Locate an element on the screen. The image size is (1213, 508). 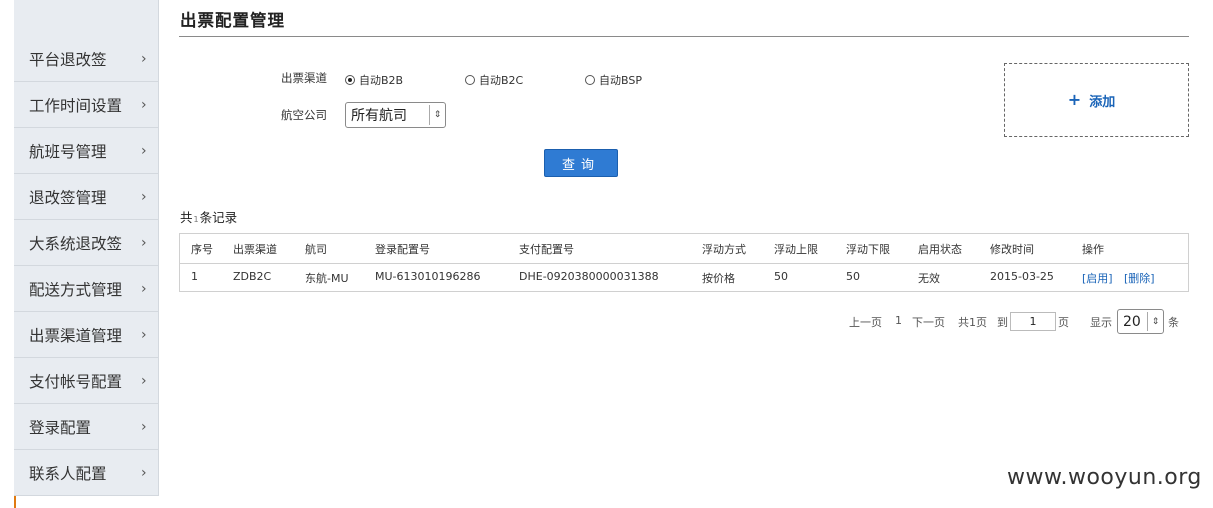
radio-auto-bsp: 自动BSP is located at coordinates (613, 80).